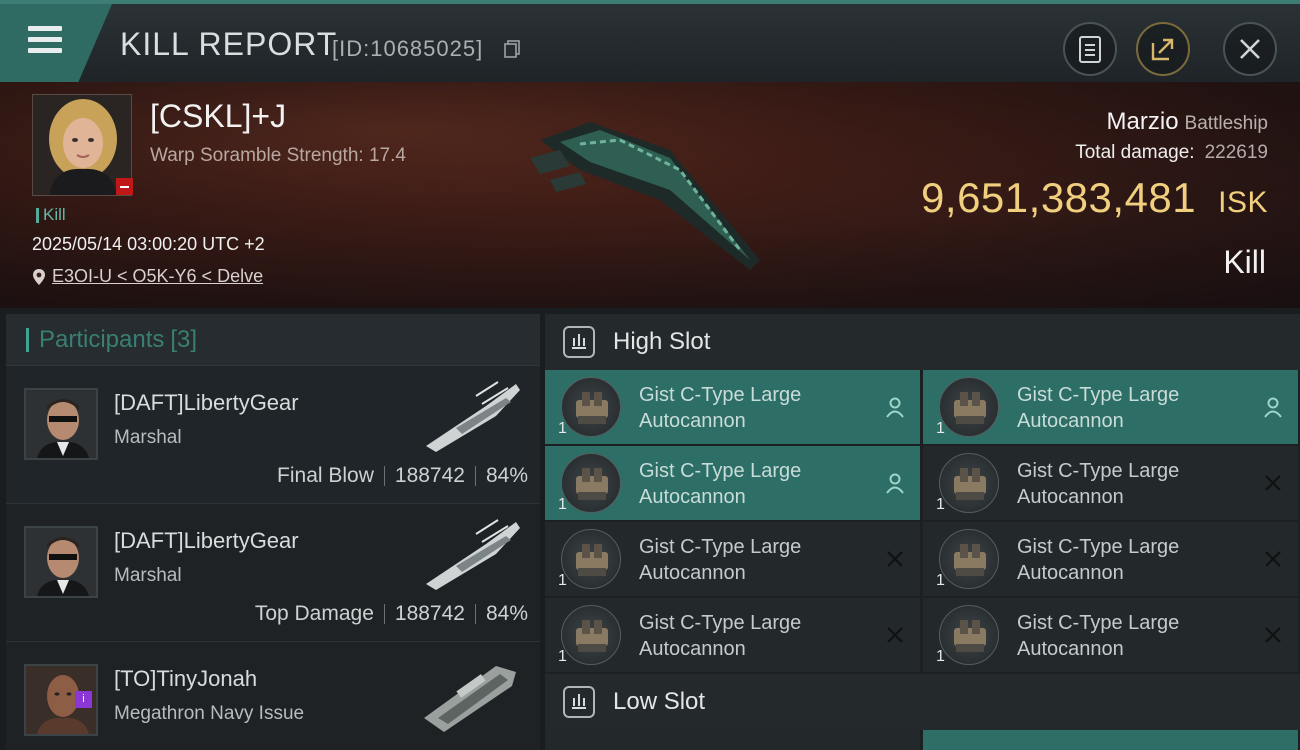 Image resolution: width=1300 pixels, height=750 pixels. I want to click on warp-scramble-strength: Warp Soramble Strength: 17.4, so click(278, 155).